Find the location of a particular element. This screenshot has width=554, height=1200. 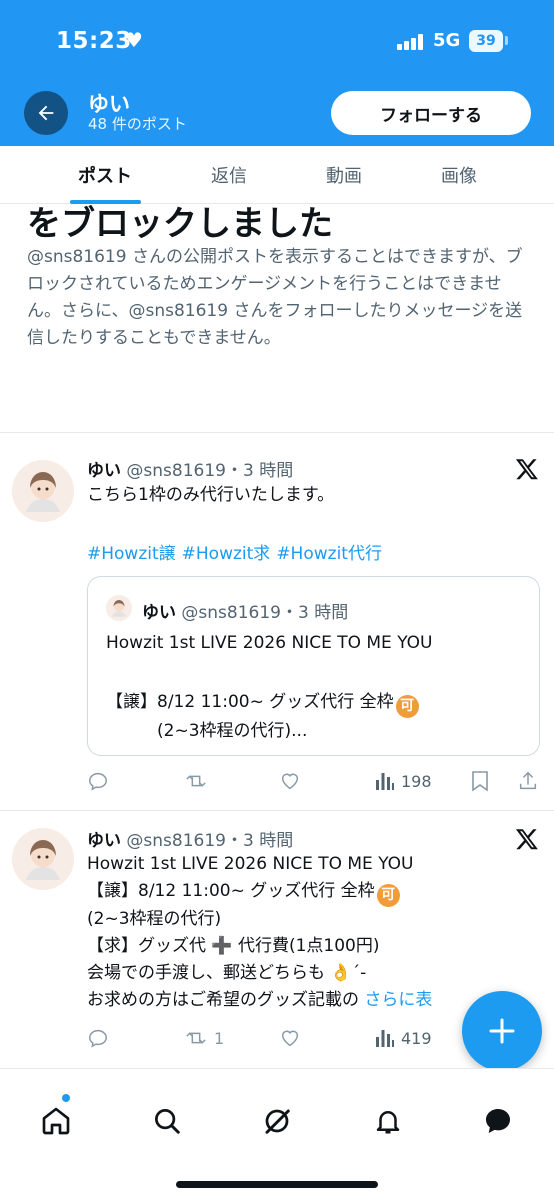

compose-plus-icon is located at coordinates (502, 1031).